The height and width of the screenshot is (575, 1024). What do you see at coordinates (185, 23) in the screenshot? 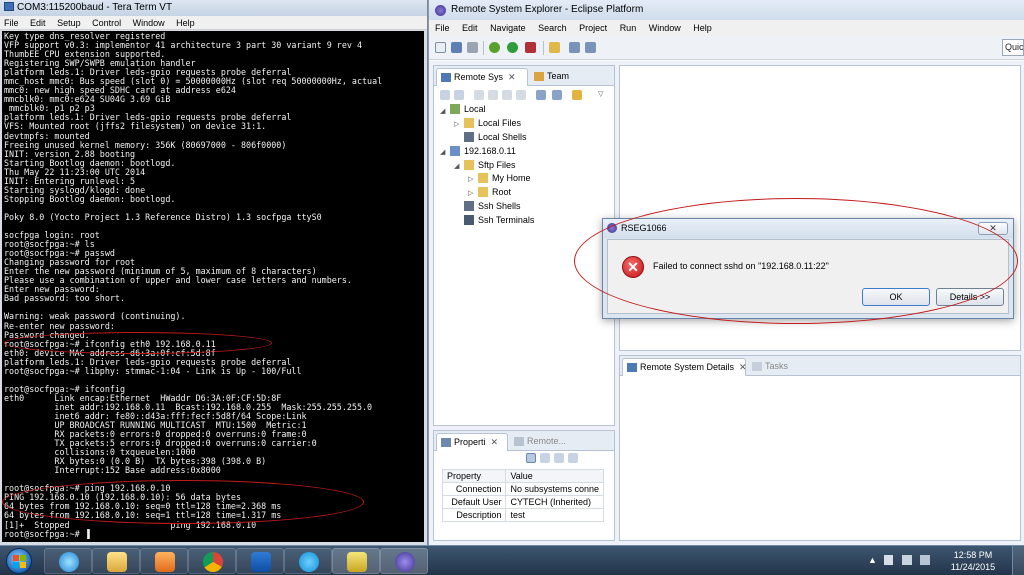
I see `teraterm-menu-help: Help` at bounding box center [185, 23].